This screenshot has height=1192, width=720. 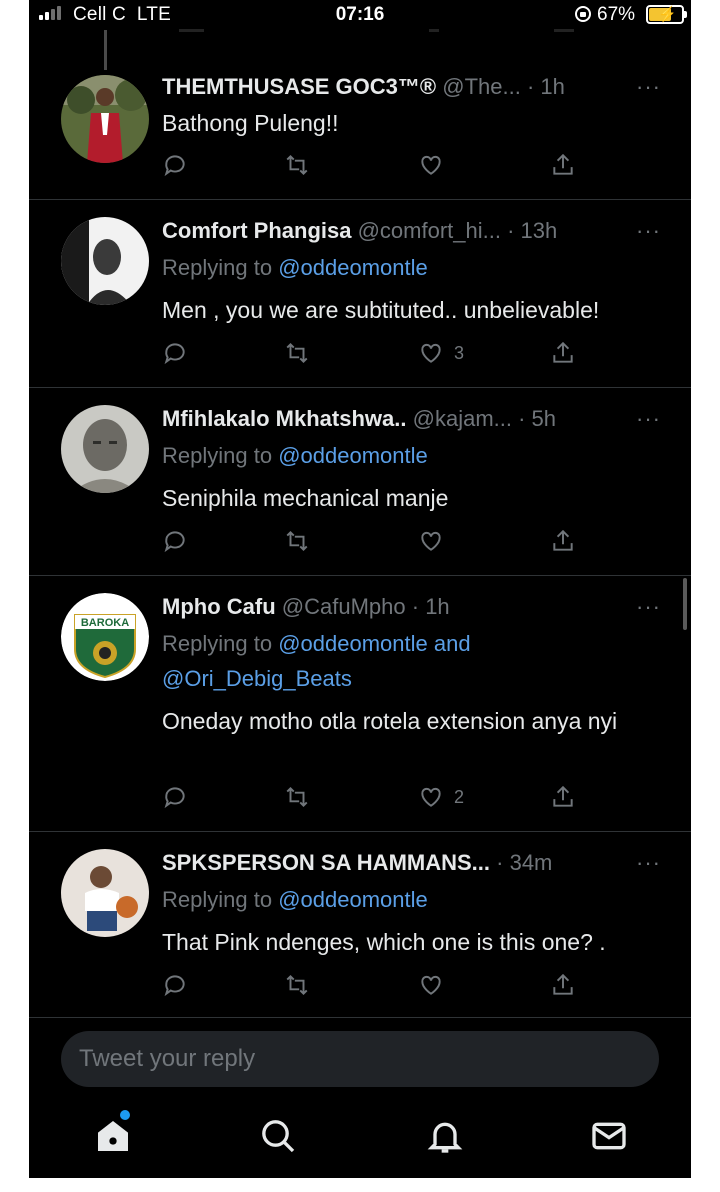 What do you see at coordinates (372, 353) in the screenshot?
I see `tweet-actions: 3` at bounding box center [372, 353].